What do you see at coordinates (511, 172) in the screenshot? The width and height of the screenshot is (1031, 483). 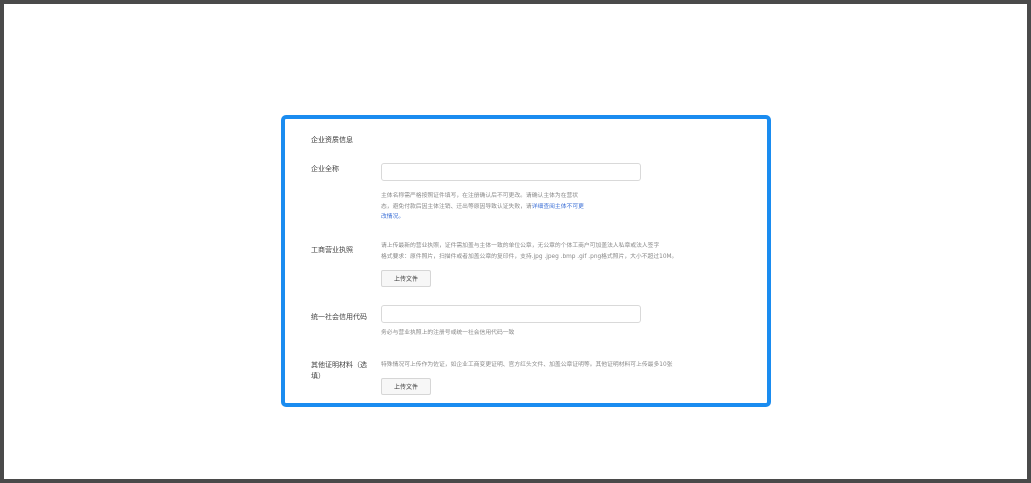 I see `company-name-input` at bounding box center [511, 172].